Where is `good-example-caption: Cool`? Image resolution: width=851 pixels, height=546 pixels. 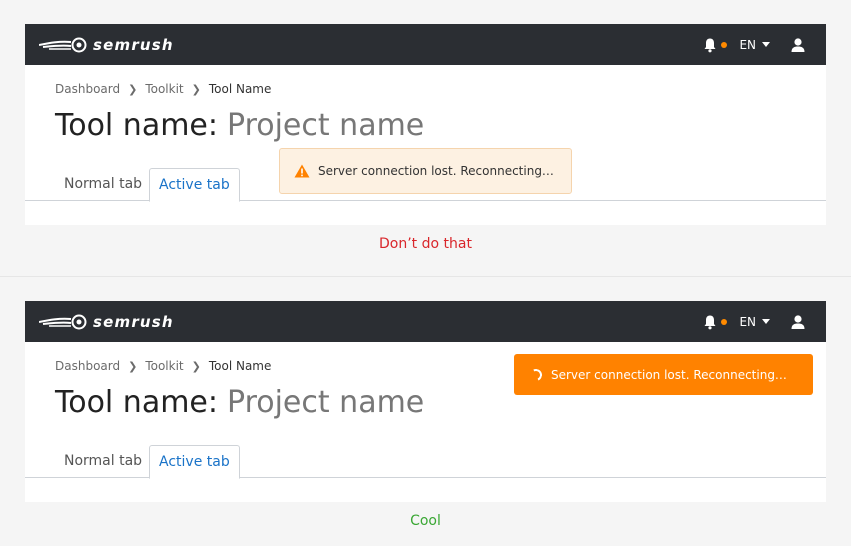
good-example-caption: Cool is located at coordinates (425, 521).